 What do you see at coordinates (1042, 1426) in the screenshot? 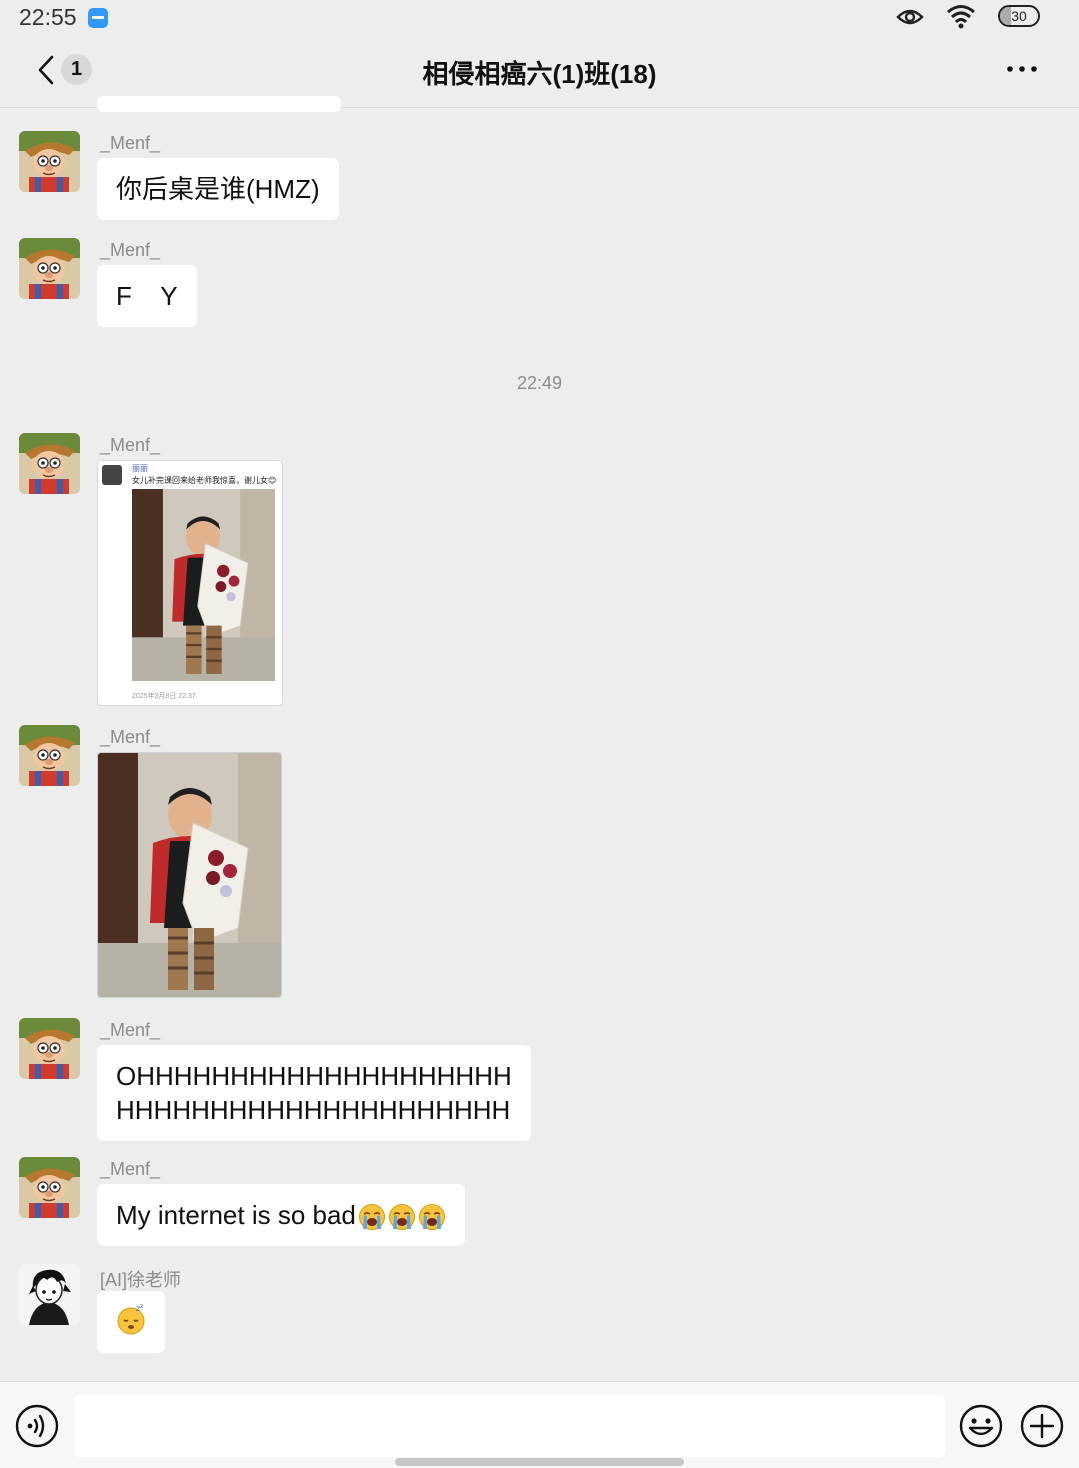
I see `plus-icon` at bounding box center [1042, 1426].